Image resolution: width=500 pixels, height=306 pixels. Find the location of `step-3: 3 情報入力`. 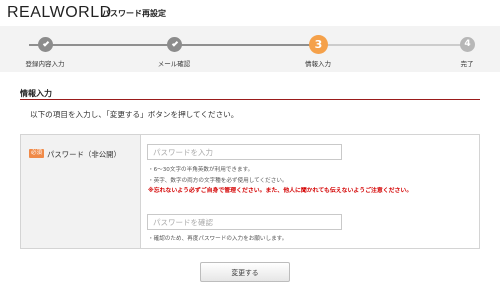

step-3: 3 情報入力 is located at coordinates (318, 49).